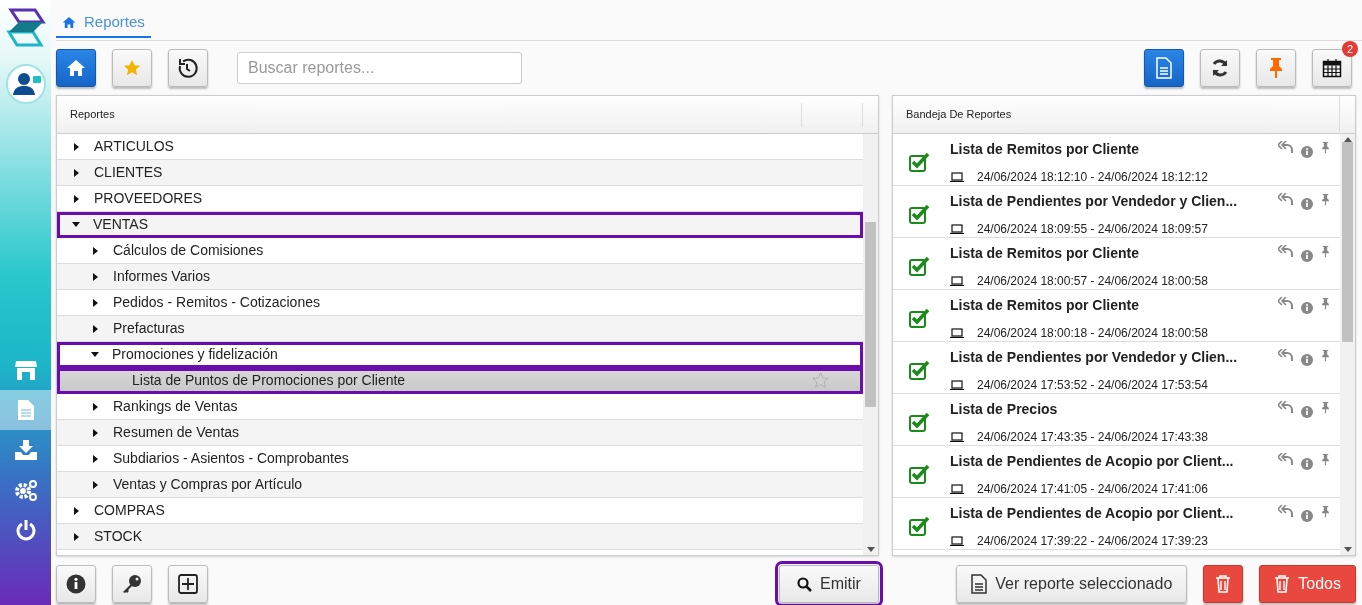 This screenshot has width=1362, height=605. Describe the element at coordinates (1116, 420) in the screenshot. I see `report-item: Lista de Precios 24/06/2024 17:43:35 - 24/06/2024 17:43:38` at that location.